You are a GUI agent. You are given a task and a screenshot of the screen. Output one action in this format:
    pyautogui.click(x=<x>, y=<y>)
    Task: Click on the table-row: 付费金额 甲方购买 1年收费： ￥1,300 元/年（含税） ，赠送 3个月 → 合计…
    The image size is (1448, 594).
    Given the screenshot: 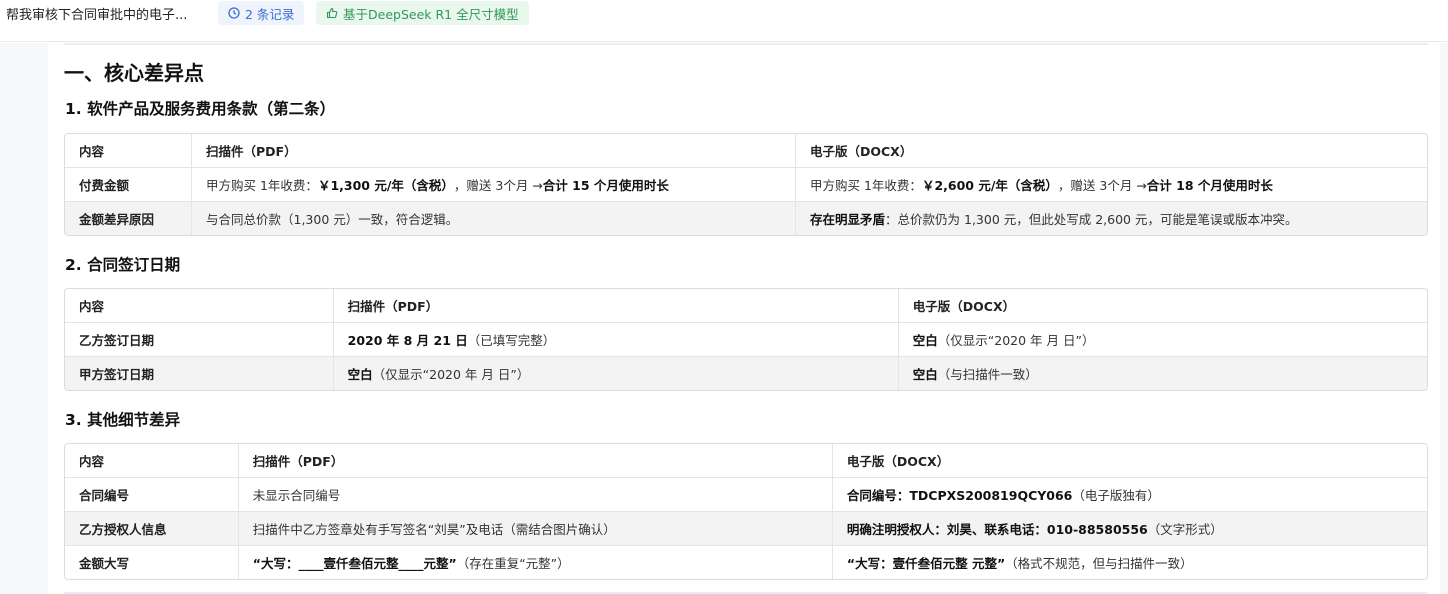 What is the action you would take?
    pyautogui.click(x=746, y=184)
    